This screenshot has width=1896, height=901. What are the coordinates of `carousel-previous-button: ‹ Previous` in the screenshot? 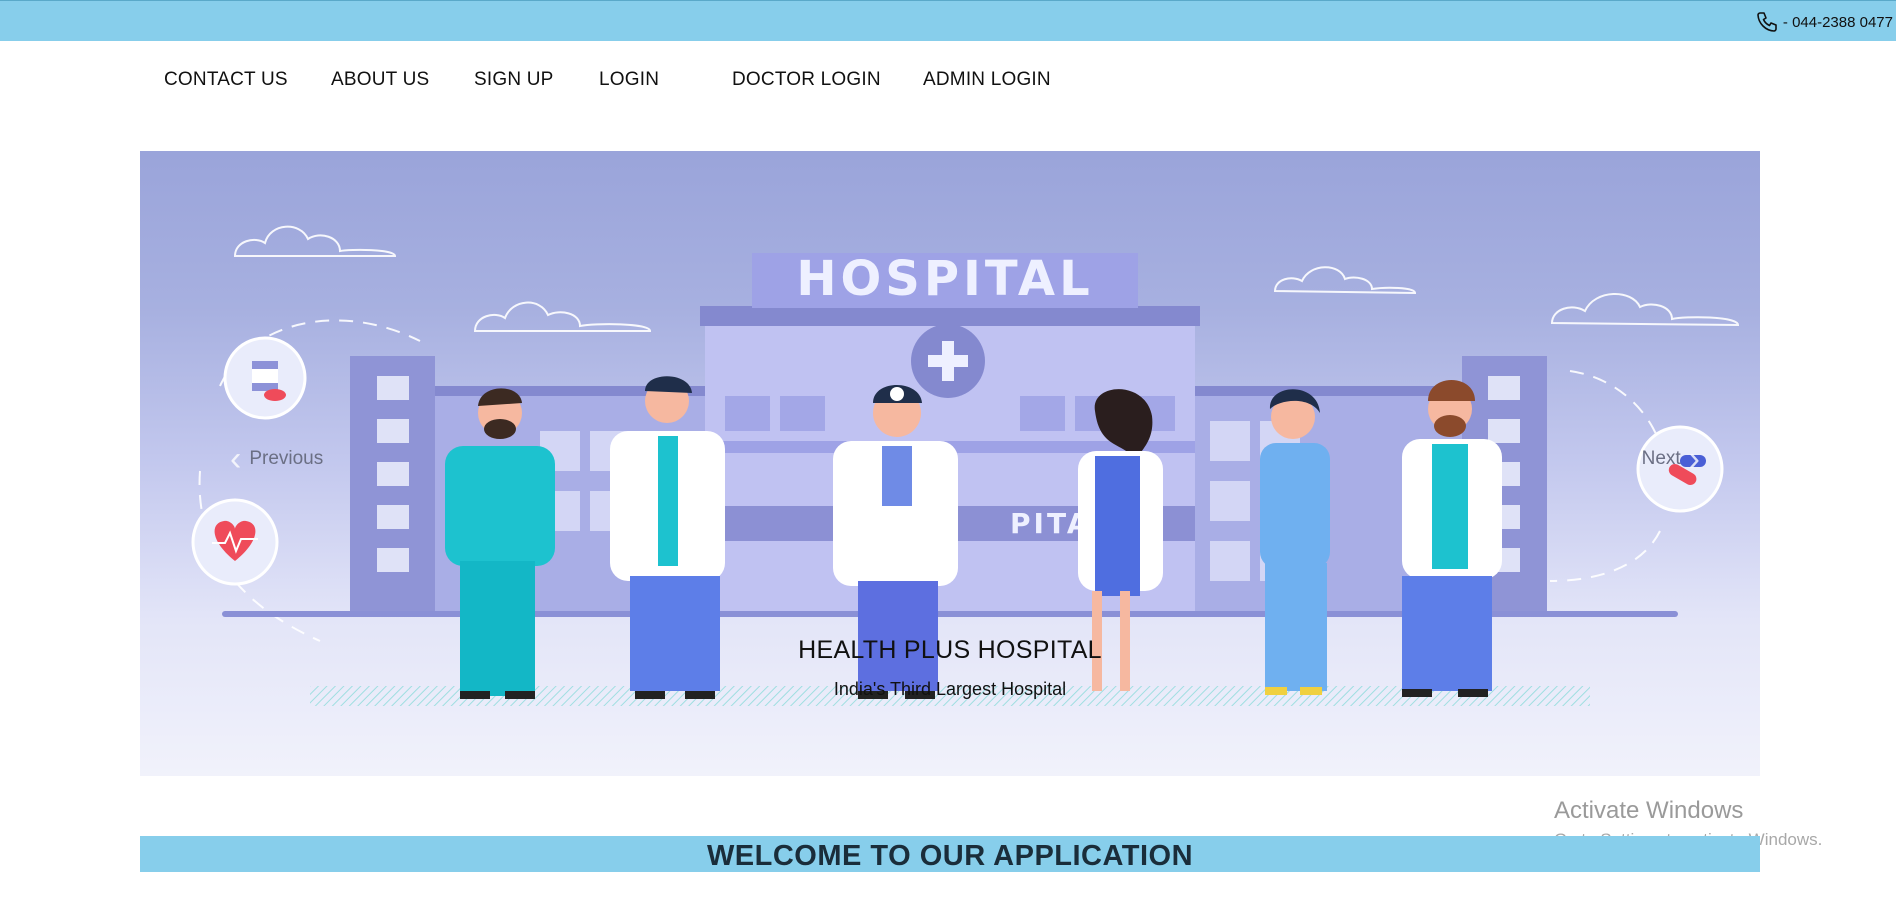 It's located at (276, 459).